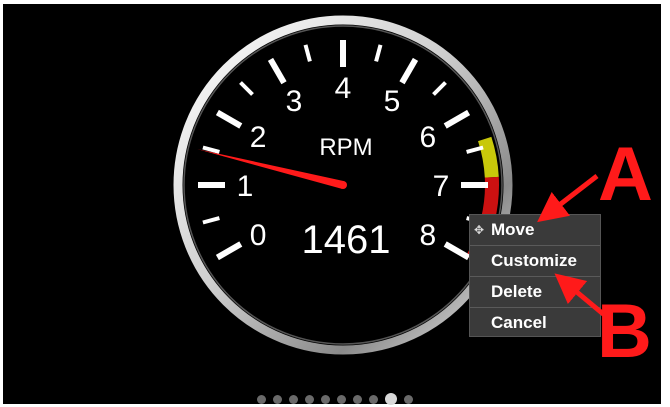 This screenshot has width=670, height=407. I want to click on annotation-arrows, so click(573, 247).